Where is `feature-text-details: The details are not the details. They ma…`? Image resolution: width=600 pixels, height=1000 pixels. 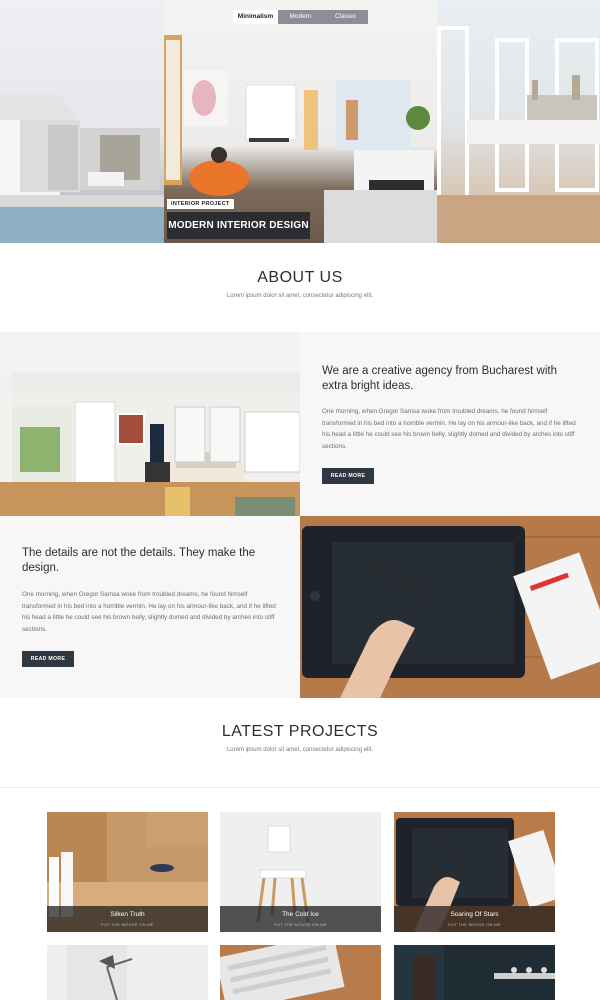
feature-text-details: The details are not the details. They ma… is located at coordinates (150, 607).